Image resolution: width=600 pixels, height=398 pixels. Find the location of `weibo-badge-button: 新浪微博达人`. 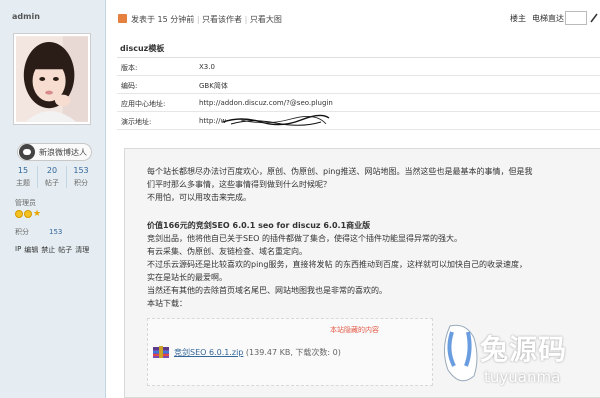

weibo-badge-button: 新浪微博达人 is located at coordinates (54, 152).